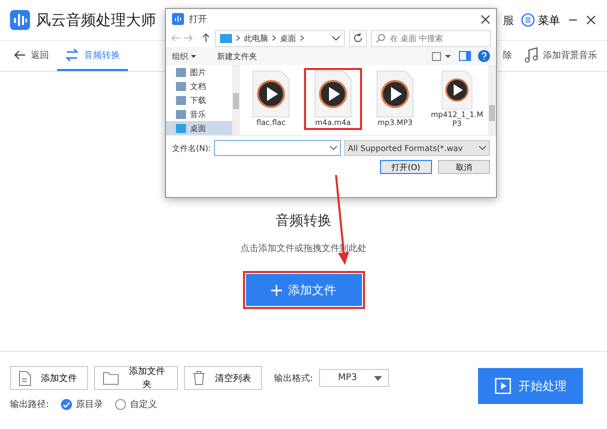  Describe the element at coordinates (288, 38) in the screenshot. I see `breadcrumb-item: 桌面` at that location.